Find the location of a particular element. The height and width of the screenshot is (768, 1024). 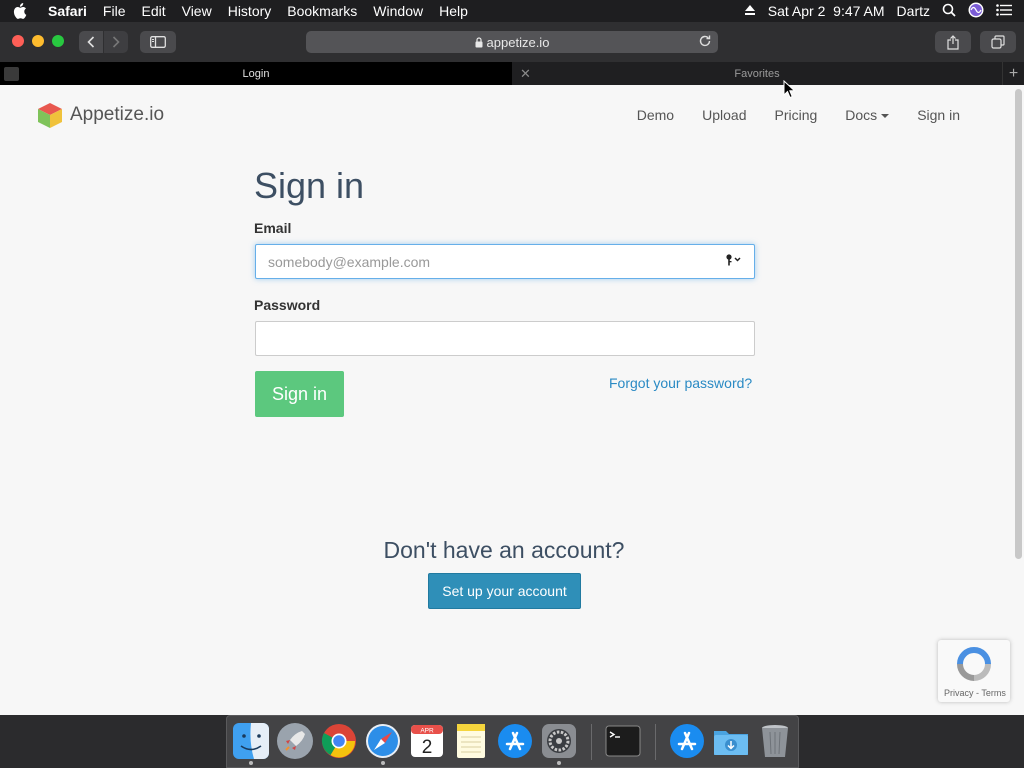

recaptcha-badge: Privacy - Terms is located at coordinates (974, 671).